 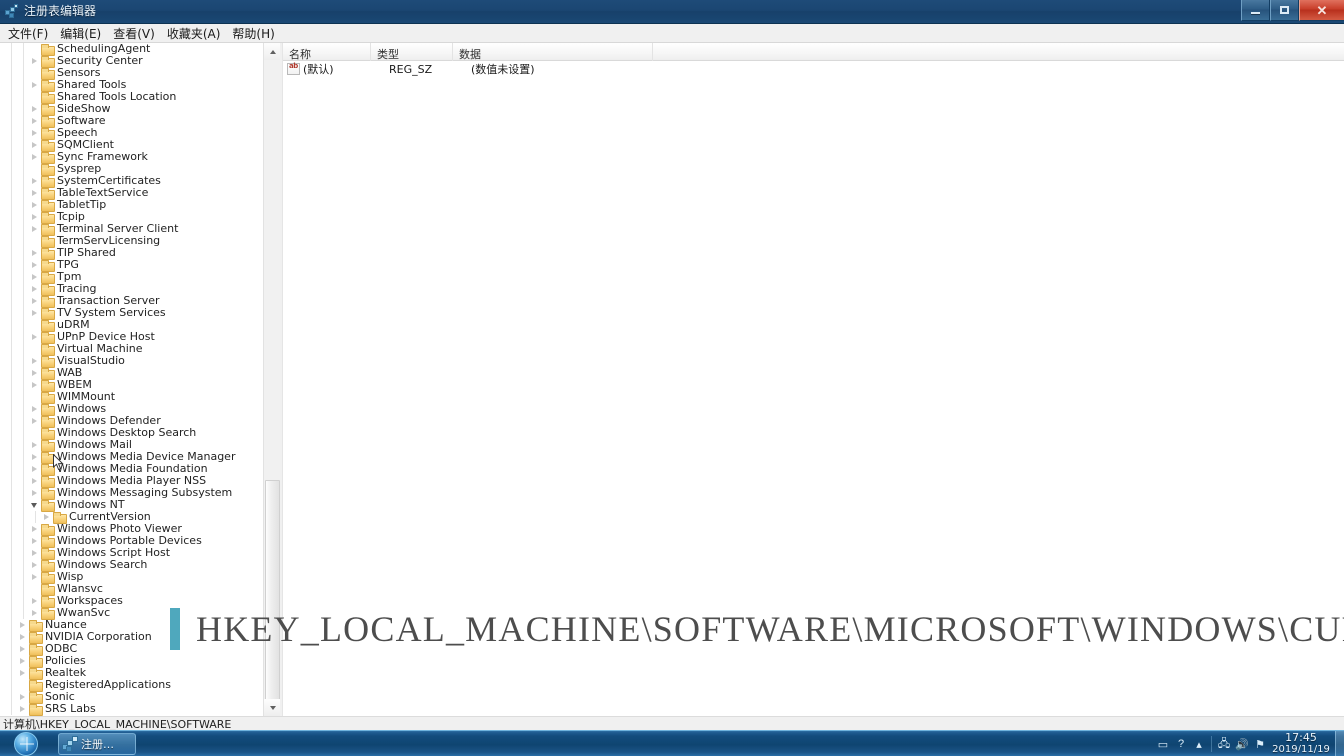 I want to click on tree-item: Policies, so click(x=131, y=661).